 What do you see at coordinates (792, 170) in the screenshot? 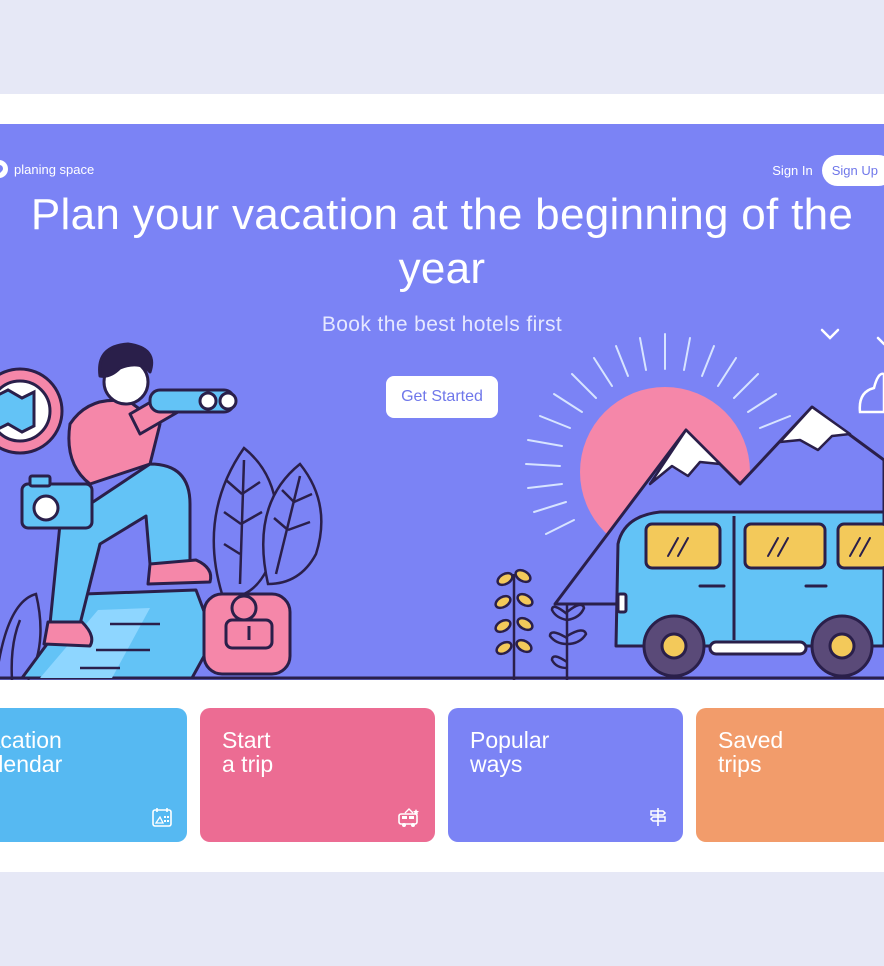
I see `sign-in-link: Sign In` at bounding box center [792, 170].